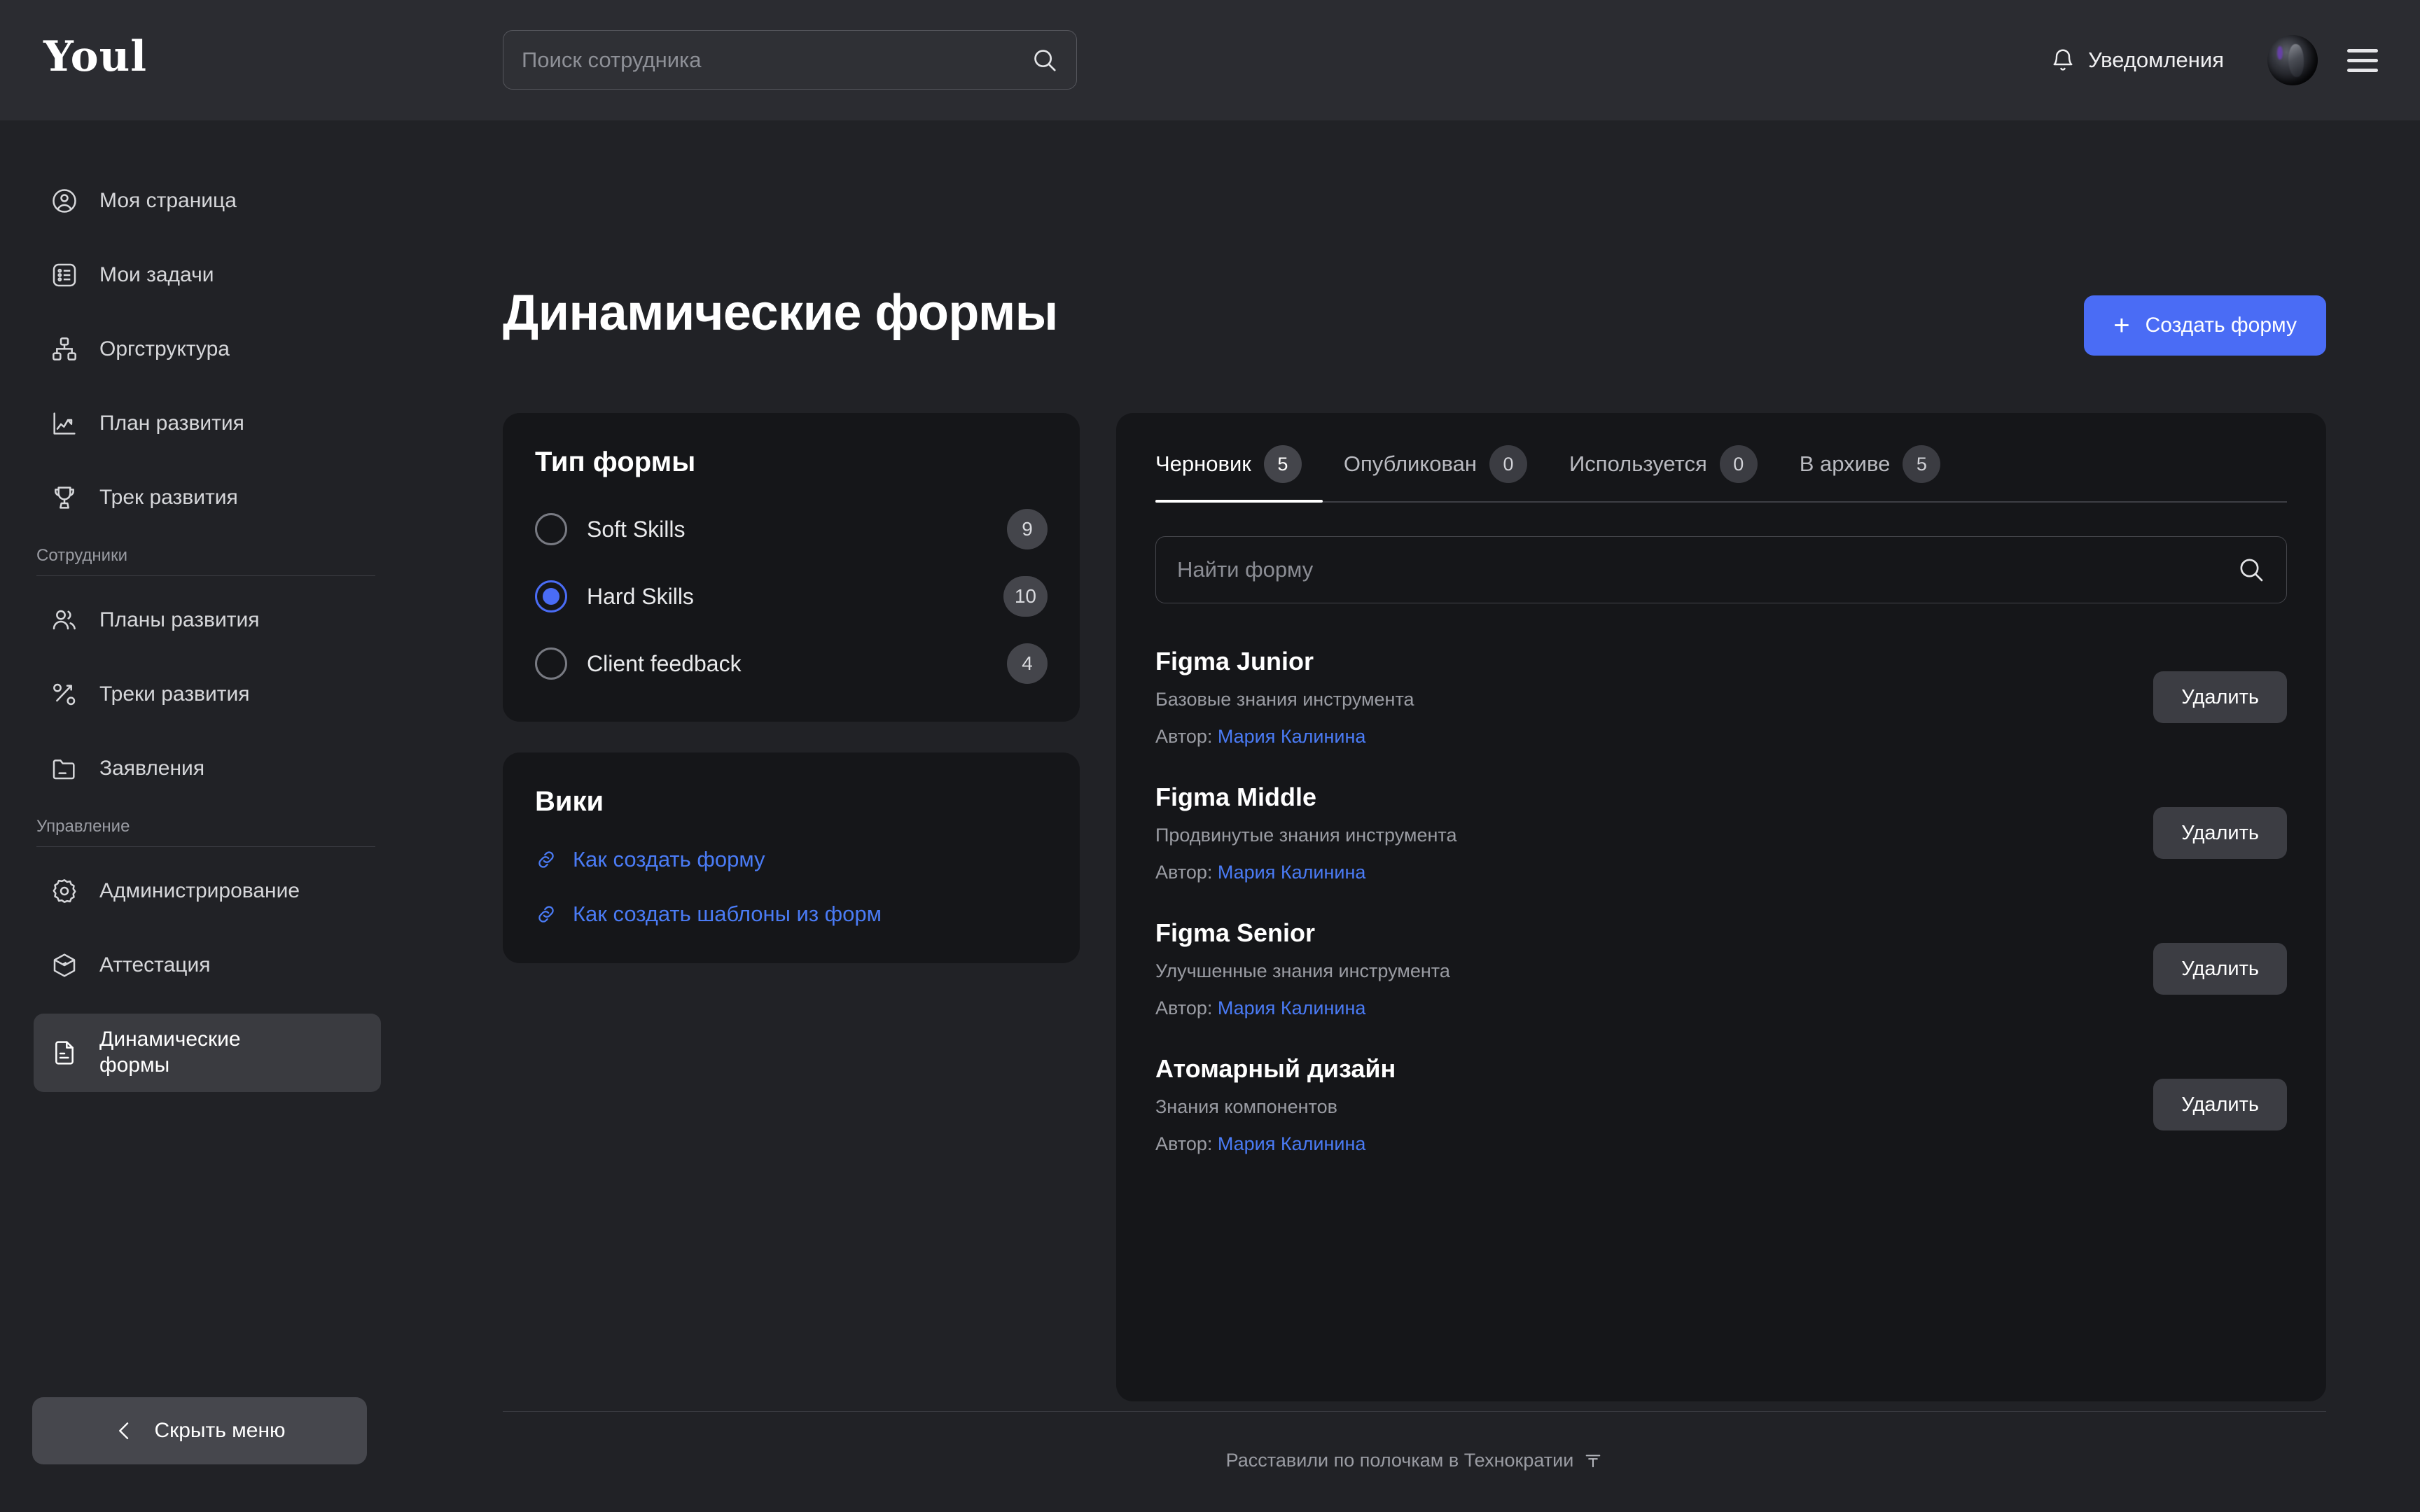  Describe the element at coordinates (1275, 1068) in the screenshot. I see `form-name: Атомарный дизайн` at that location.